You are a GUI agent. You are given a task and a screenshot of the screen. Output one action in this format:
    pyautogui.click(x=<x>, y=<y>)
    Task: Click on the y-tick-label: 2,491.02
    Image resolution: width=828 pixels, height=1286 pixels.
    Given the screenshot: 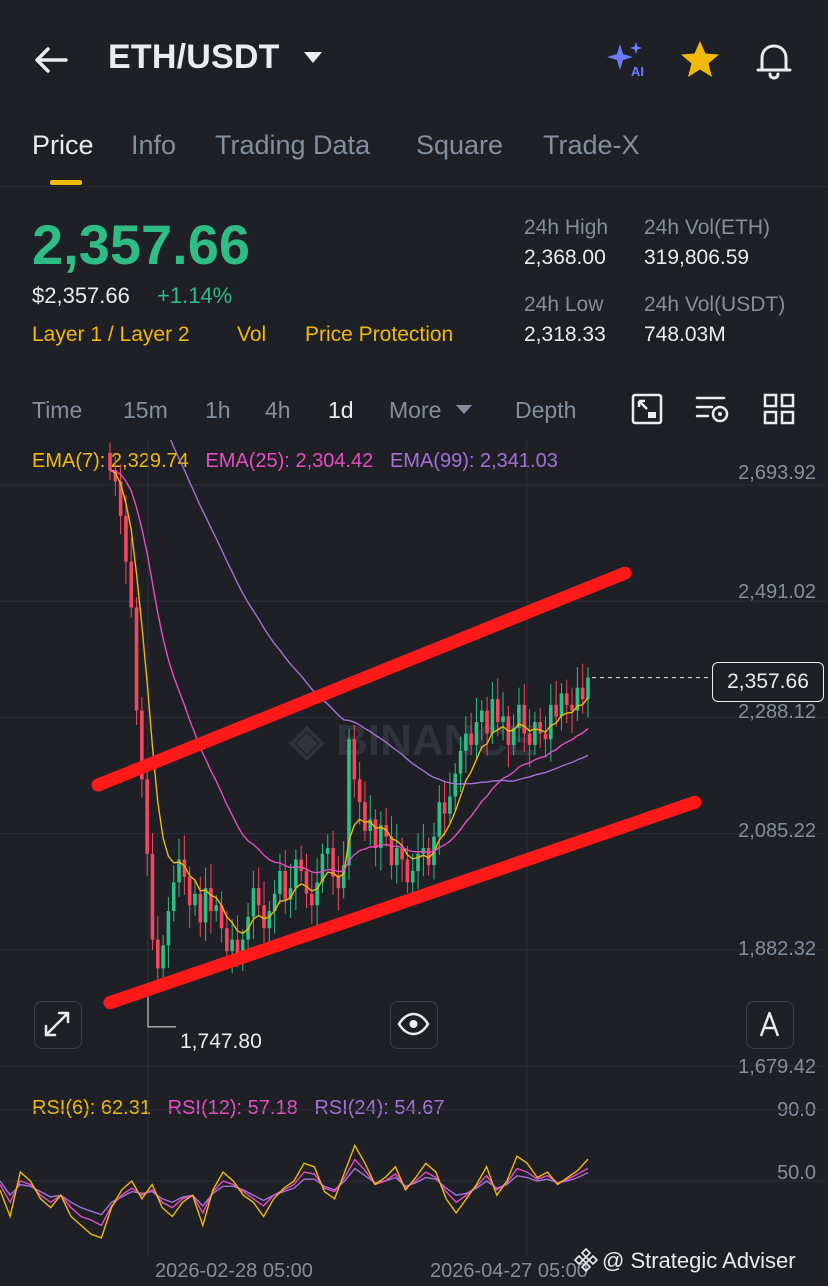 What is the action you would take?
    pyautogui.click(x=777, y=592)
    